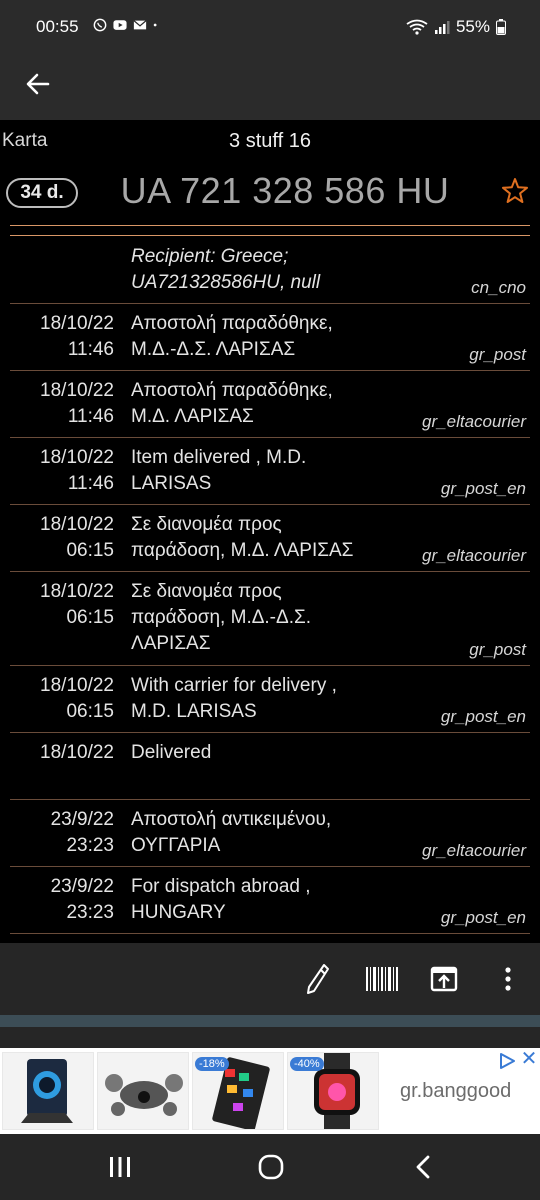 This screenshot has width=540, height=1200. What do you see at coordinates (171, 643) in the screenshot?
I see `event-description-line: ΛΑΡΙΣΑΣ` at bounding box center [171, 643].